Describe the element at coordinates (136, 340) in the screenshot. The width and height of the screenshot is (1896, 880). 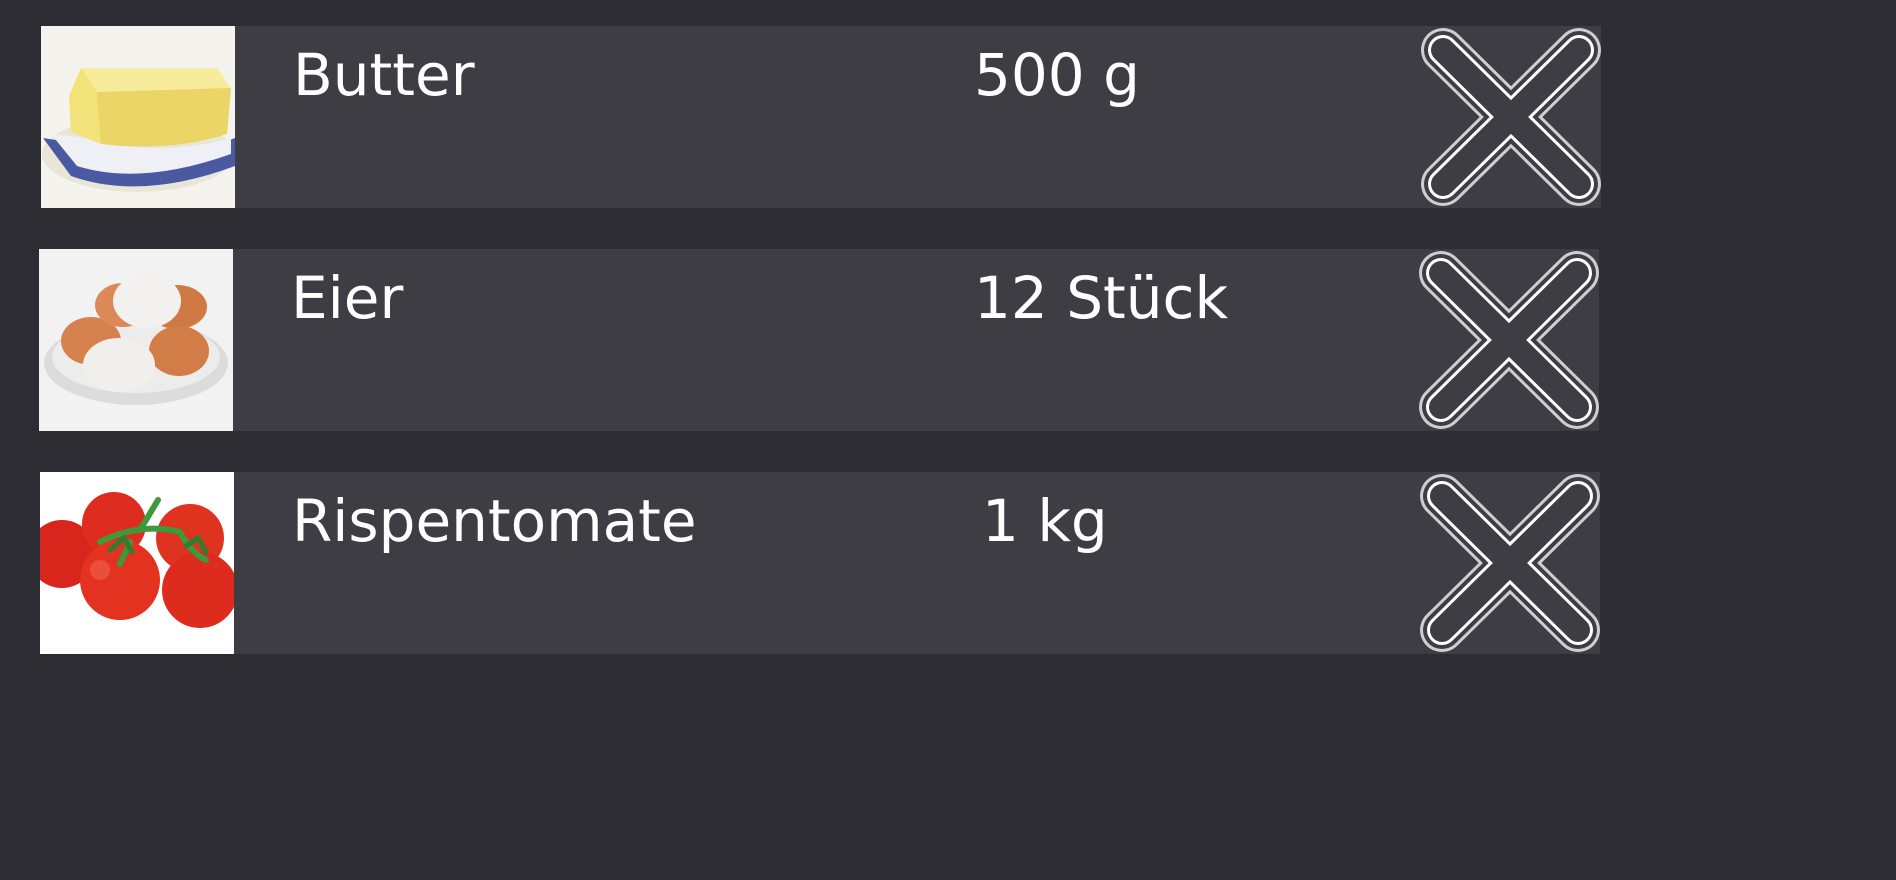
I see `eggs-image` at that location.